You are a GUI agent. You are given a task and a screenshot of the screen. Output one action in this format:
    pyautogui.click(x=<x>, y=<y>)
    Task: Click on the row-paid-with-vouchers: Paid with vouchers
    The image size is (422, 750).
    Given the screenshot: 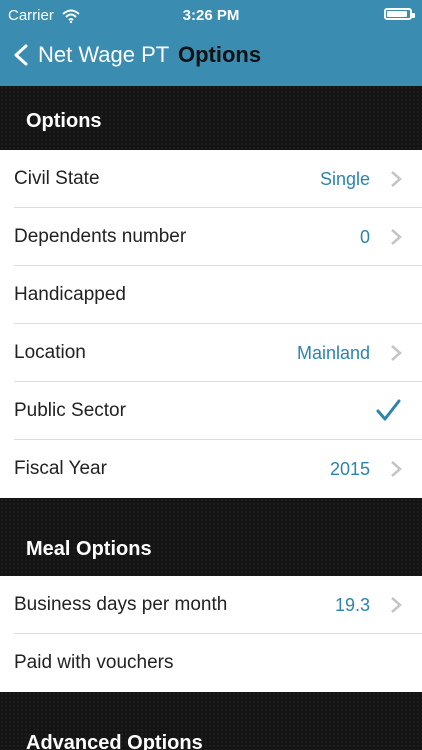 What is the action you would take?
    pyautogui.click(x=211, y=663)
    